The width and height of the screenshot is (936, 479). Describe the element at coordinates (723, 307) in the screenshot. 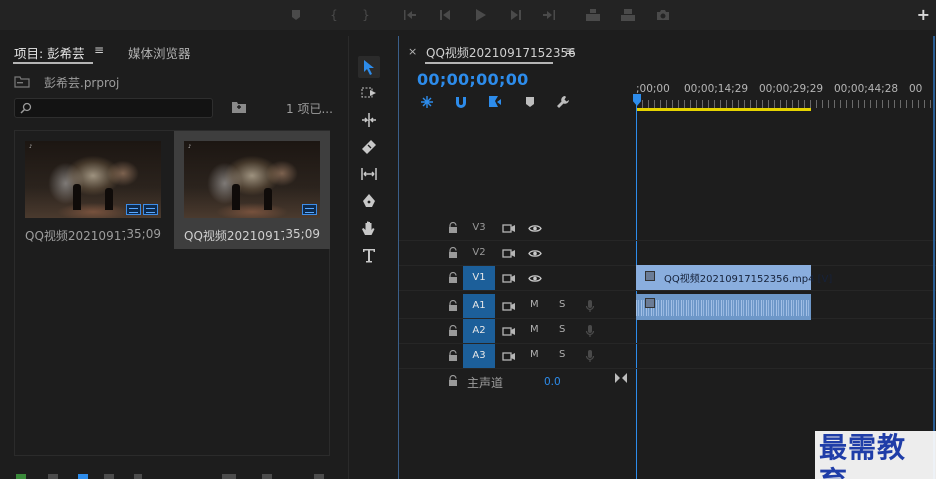

I see `audio-clip` at that location.